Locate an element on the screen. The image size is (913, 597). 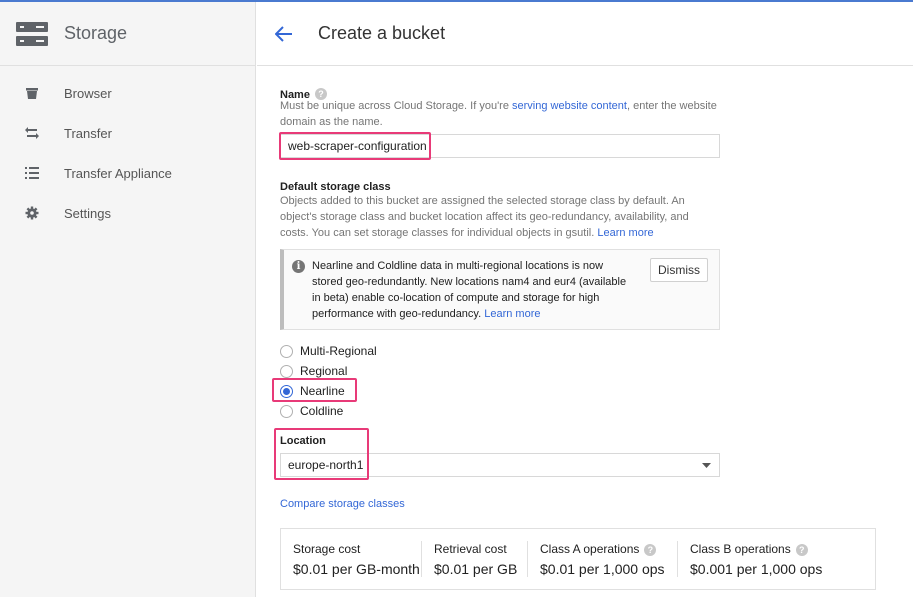
sidebar-item-label: Settings is located at coordinates (87, 213).